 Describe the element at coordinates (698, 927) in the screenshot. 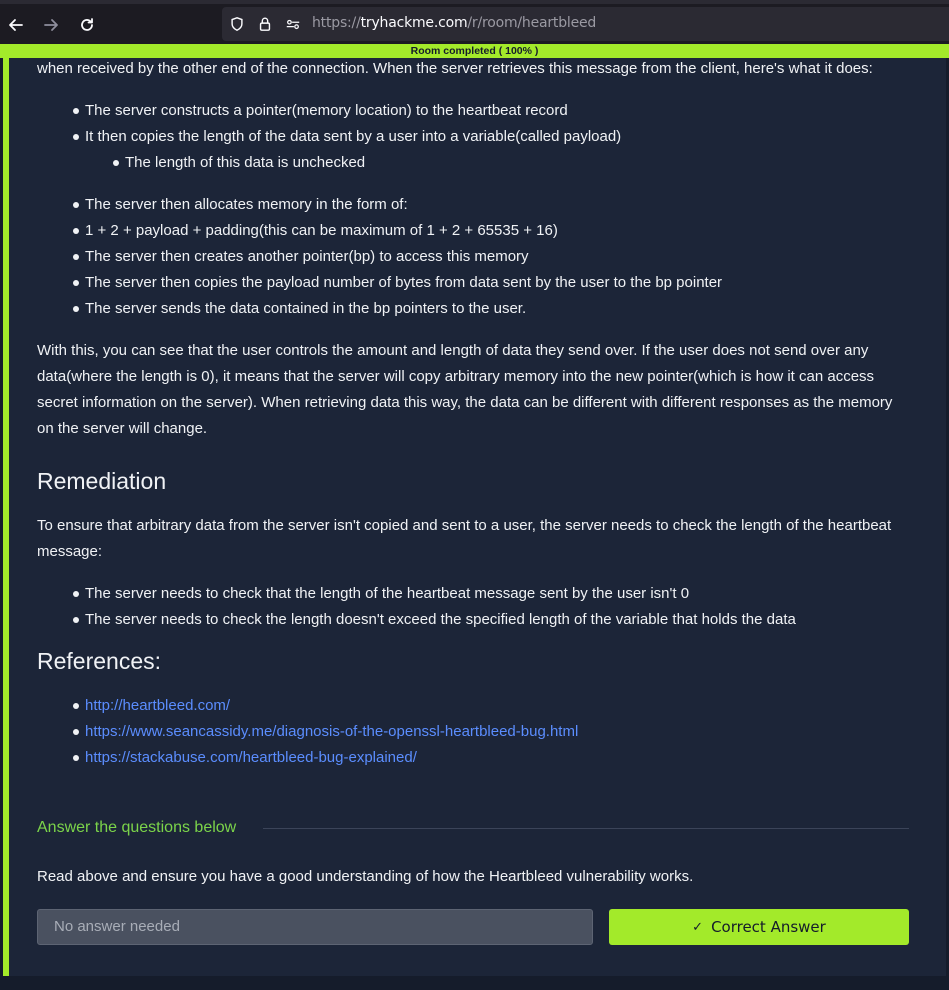

I see `check-icon: ✓` at that location.